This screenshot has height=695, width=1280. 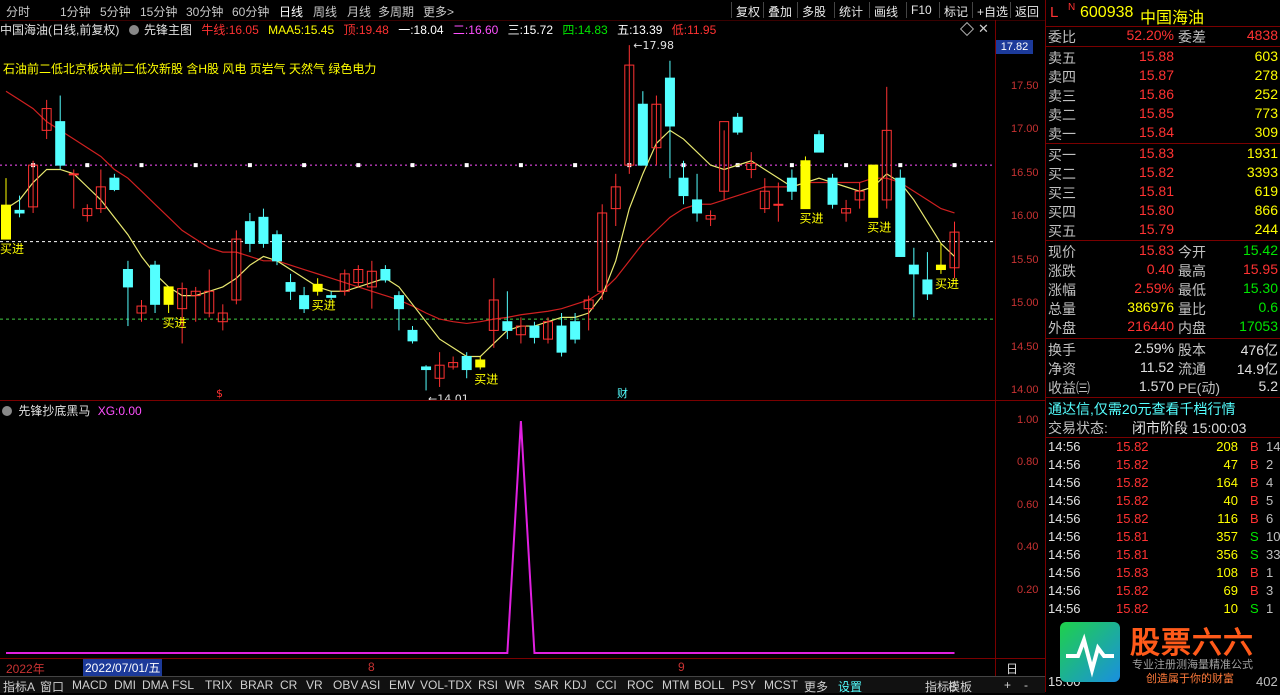 I want to click on bid-row: 买三 15.81 619, so click(x=1163, y=192).